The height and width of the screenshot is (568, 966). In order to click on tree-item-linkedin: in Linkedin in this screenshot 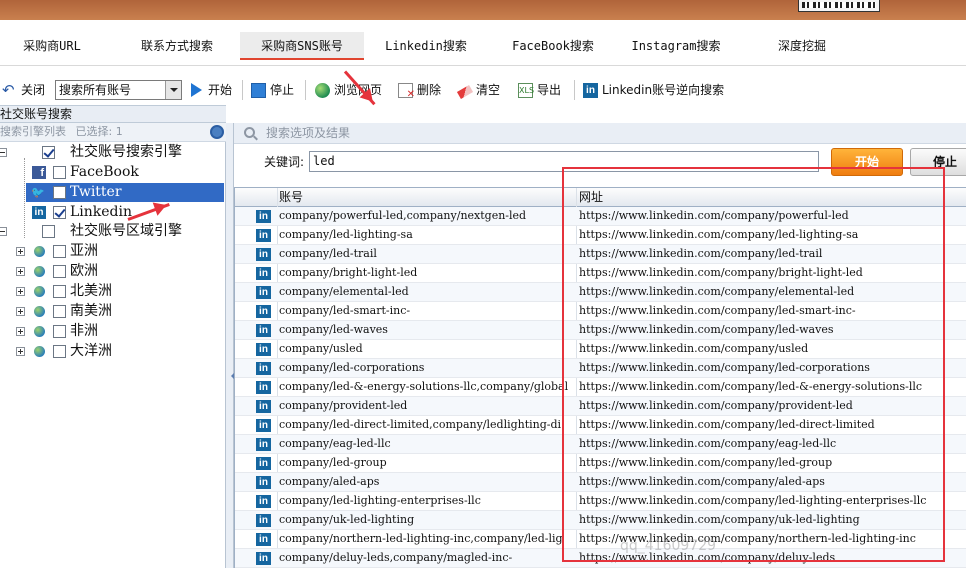, I will do `click(113, 212)`.